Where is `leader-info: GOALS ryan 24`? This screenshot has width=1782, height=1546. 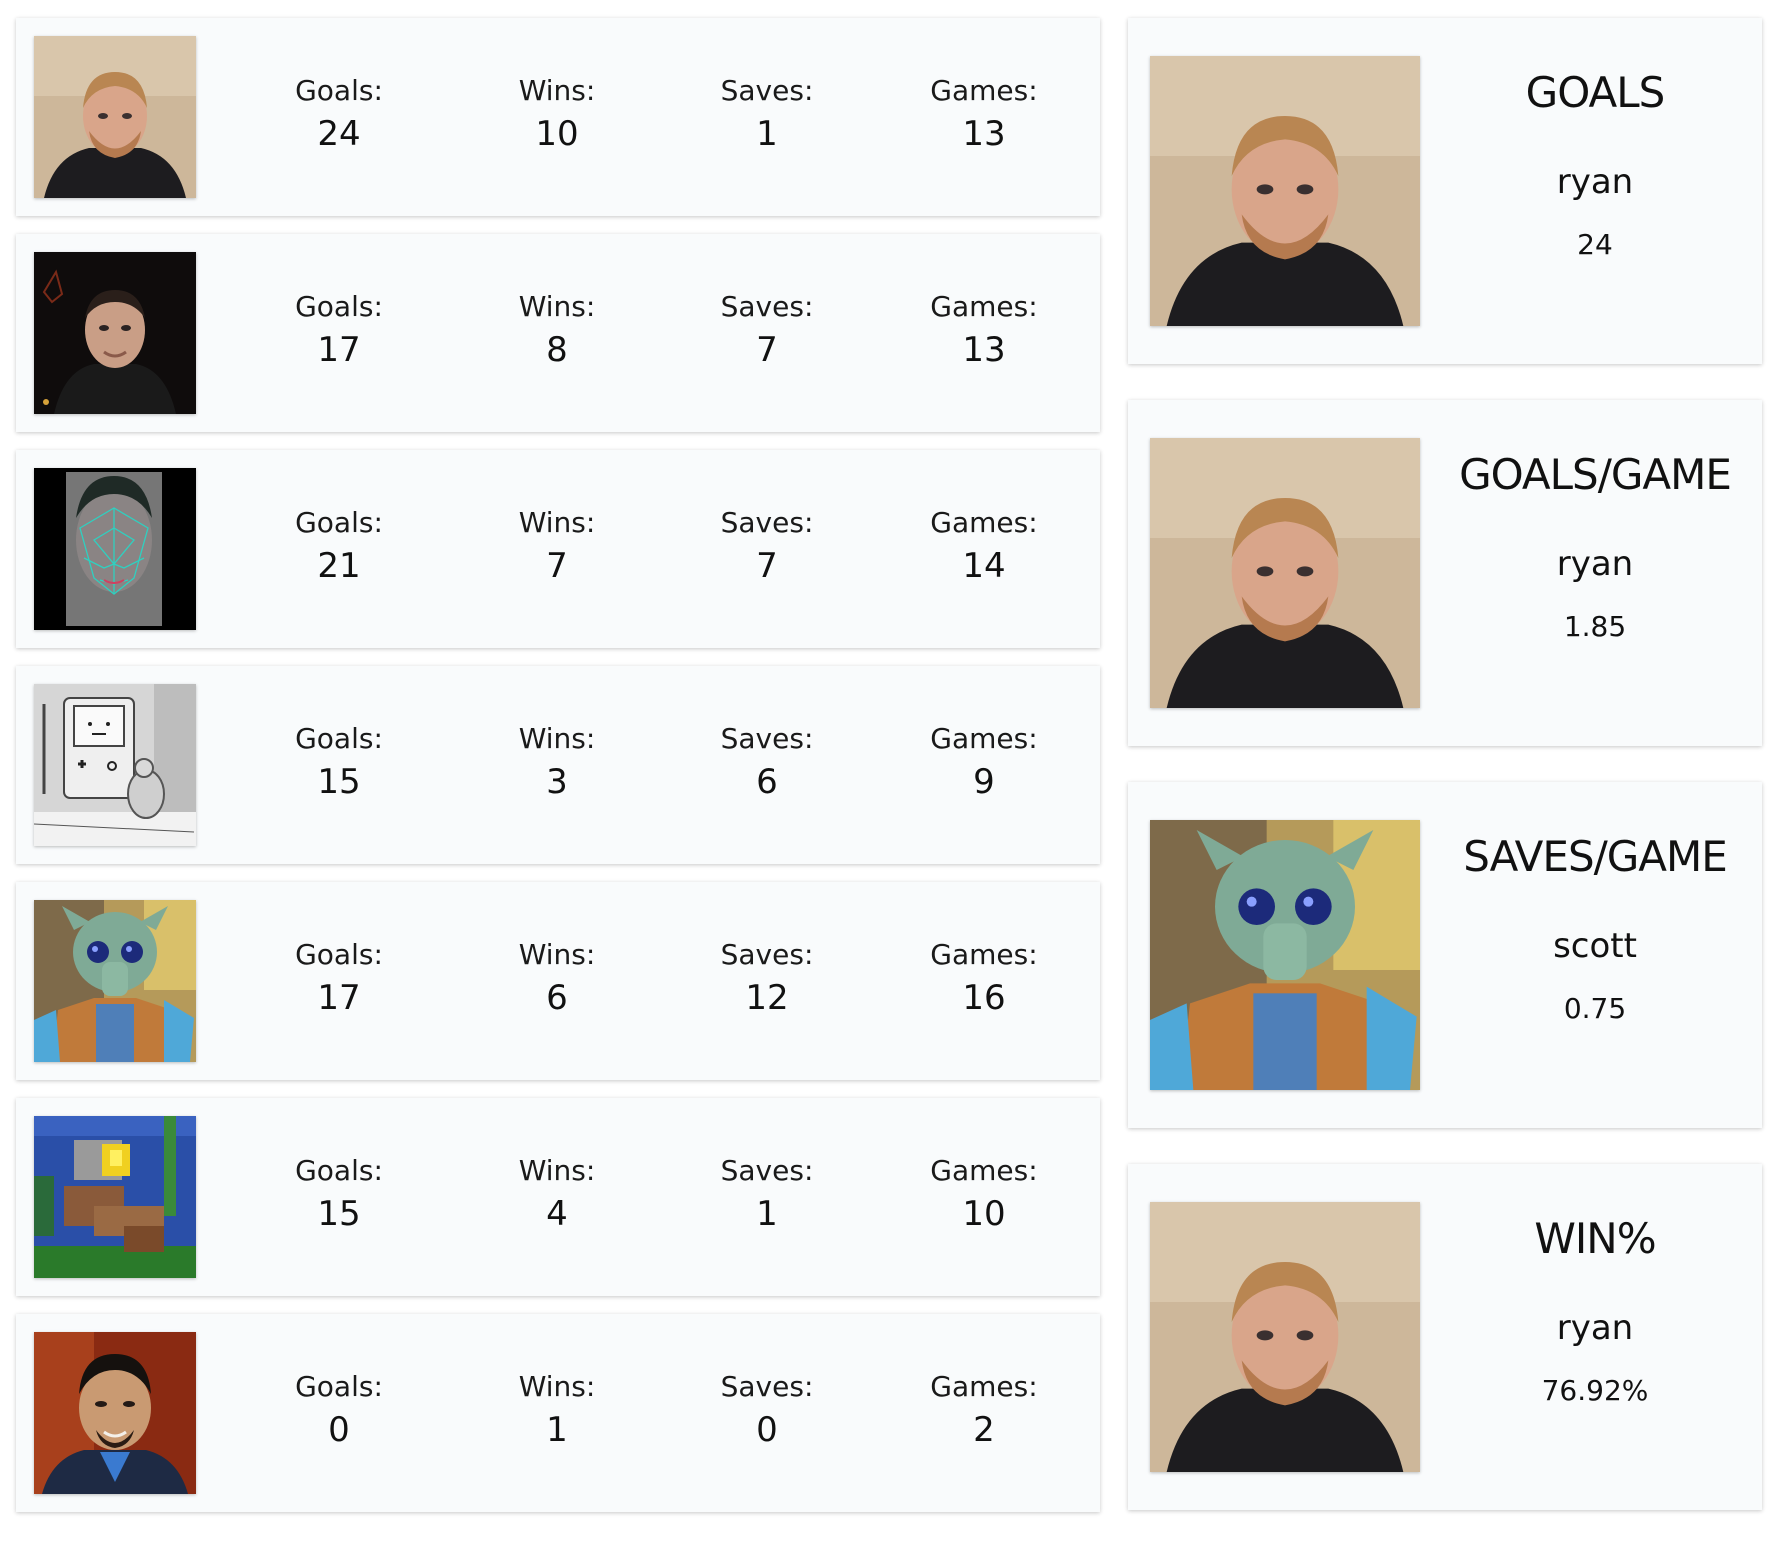 leader-info: GOALS ryan 24 is located at coordinates (1595, 165).